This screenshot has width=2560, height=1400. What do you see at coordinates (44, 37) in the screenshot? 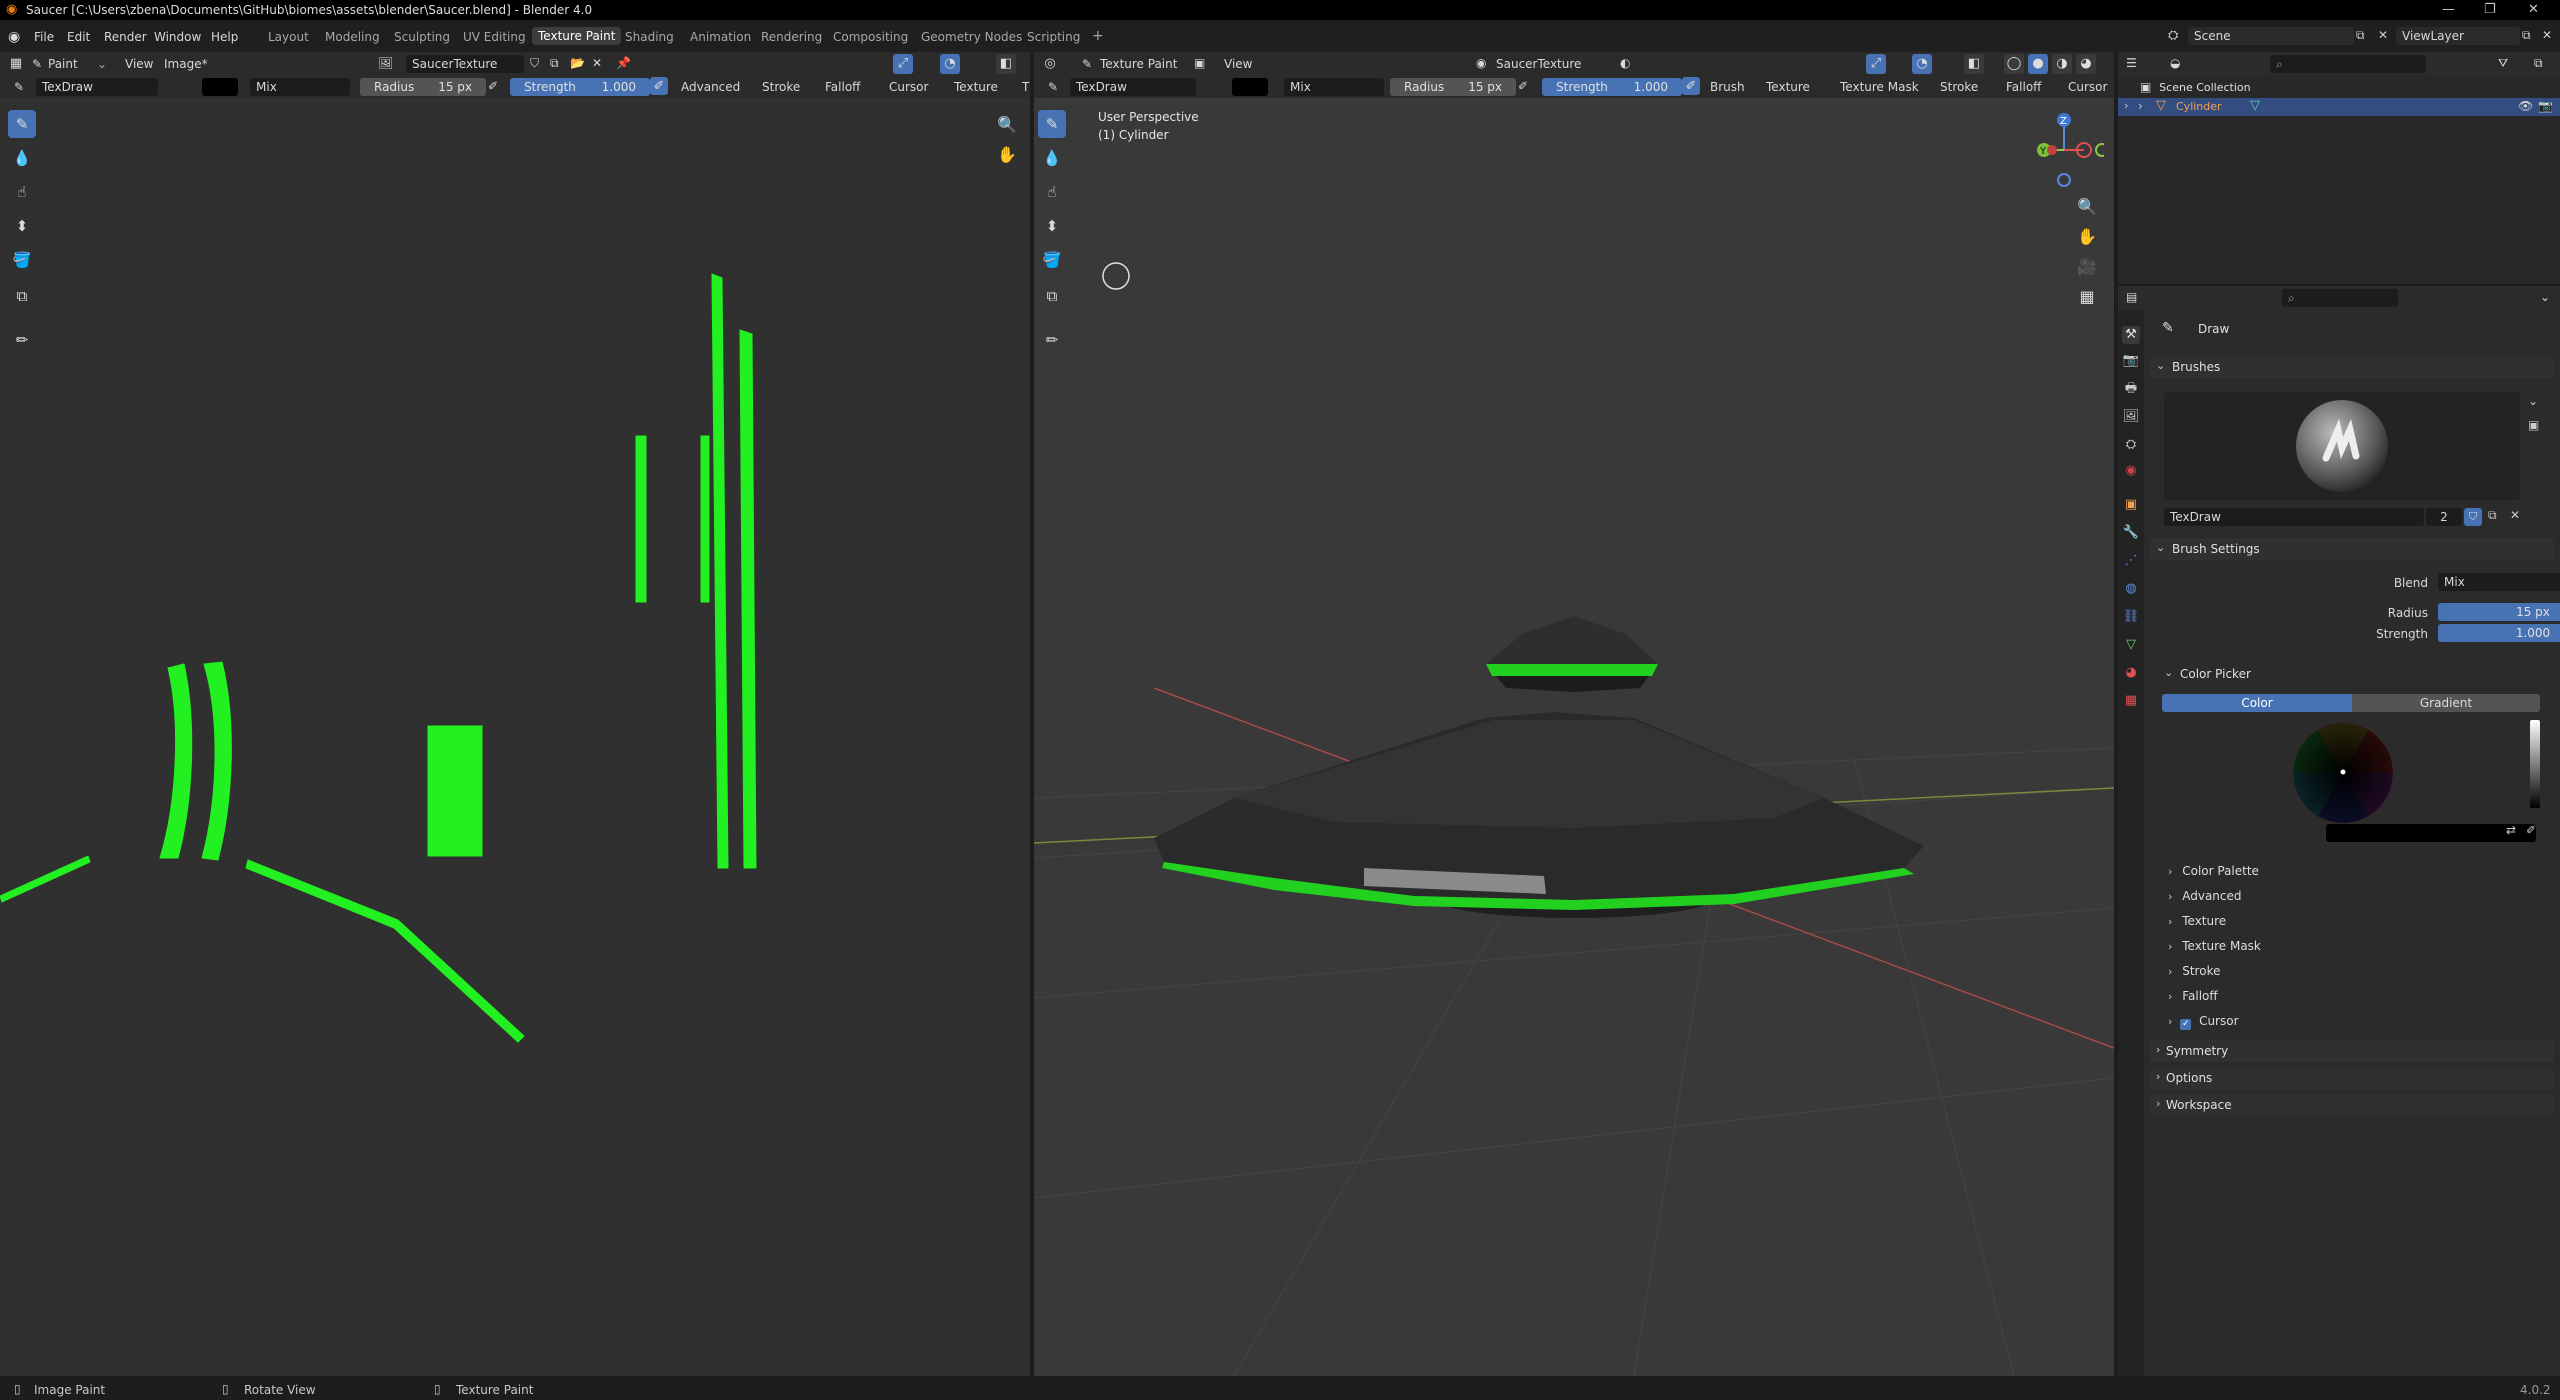
I see `menu-file: File` at bounding box center [44, 37].